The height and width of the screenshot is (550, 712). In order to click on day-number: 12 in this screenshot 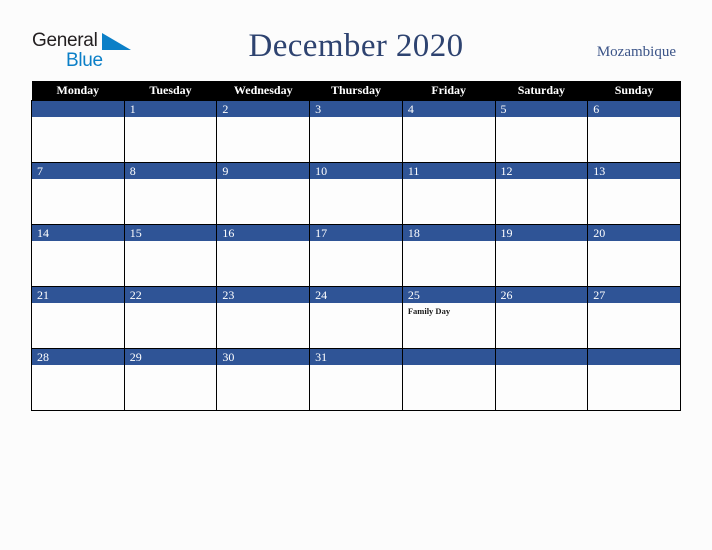, I will do `click(541, 171)`.